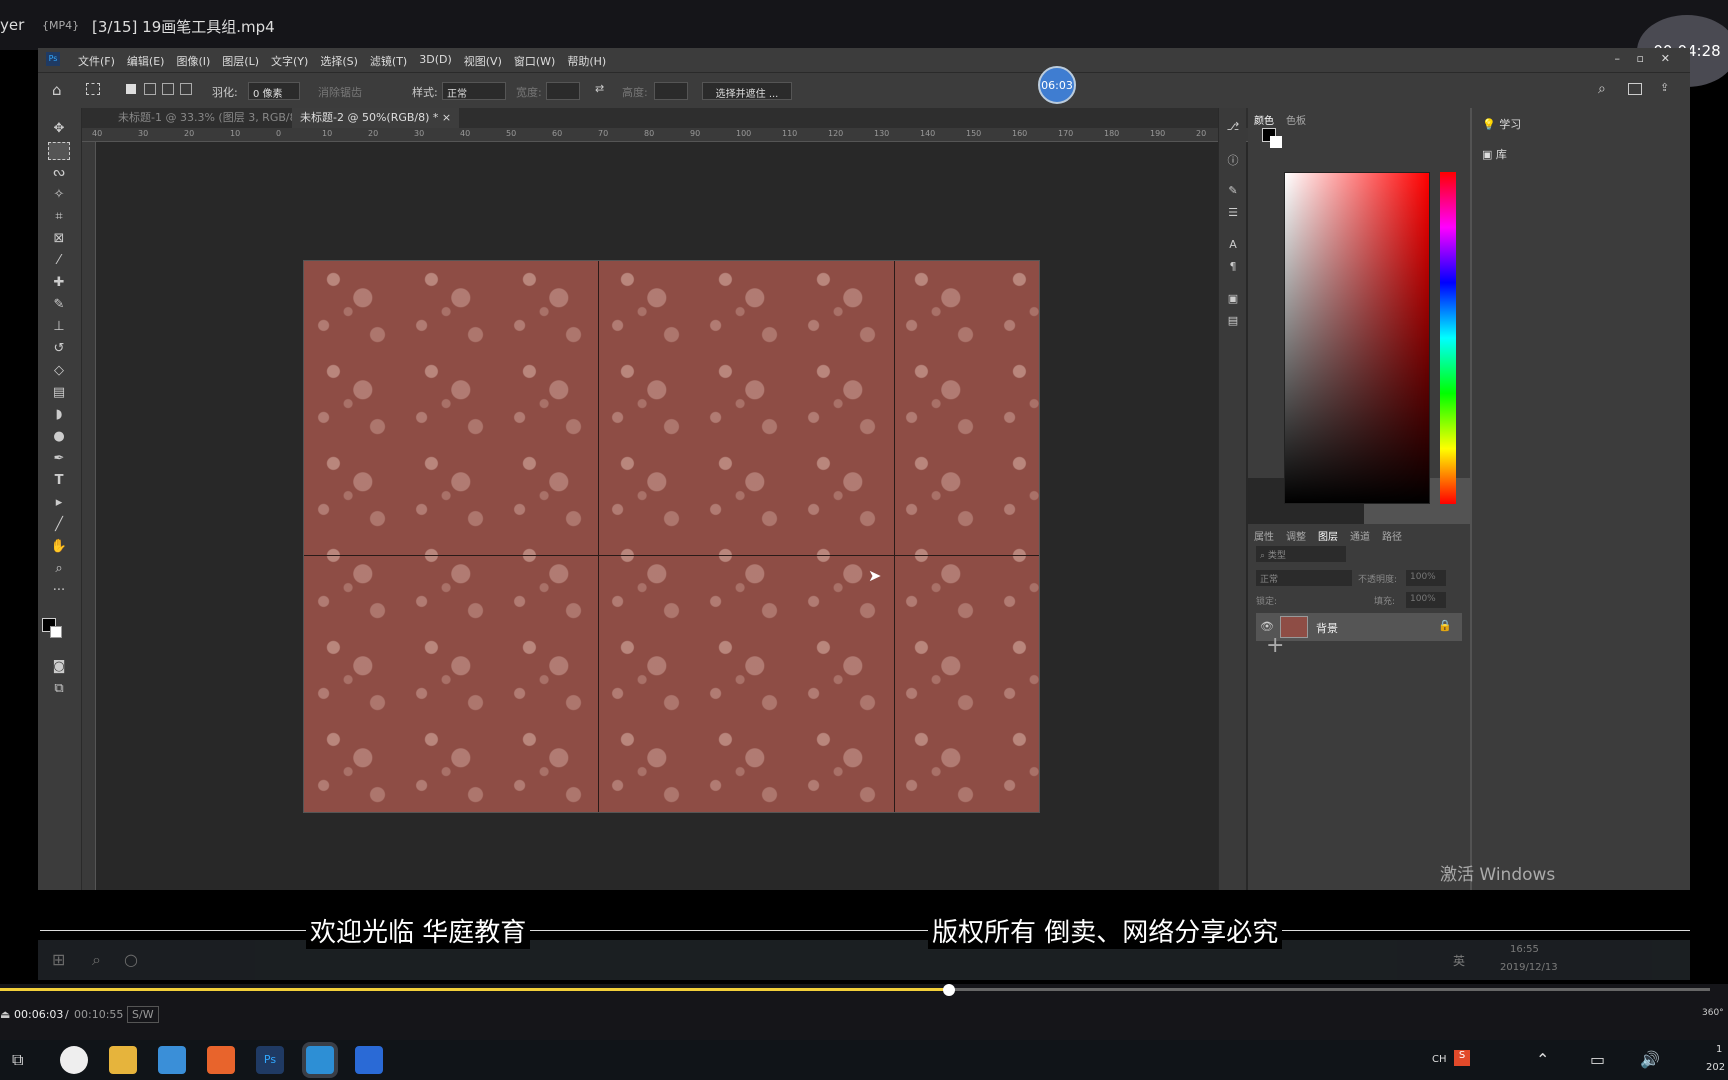 This screenshot has width=1728, height=1080. What do you see at coordinates (131, 89) in the screenshot?
I see `new-selection-icon` at bounding box center [131, 89].